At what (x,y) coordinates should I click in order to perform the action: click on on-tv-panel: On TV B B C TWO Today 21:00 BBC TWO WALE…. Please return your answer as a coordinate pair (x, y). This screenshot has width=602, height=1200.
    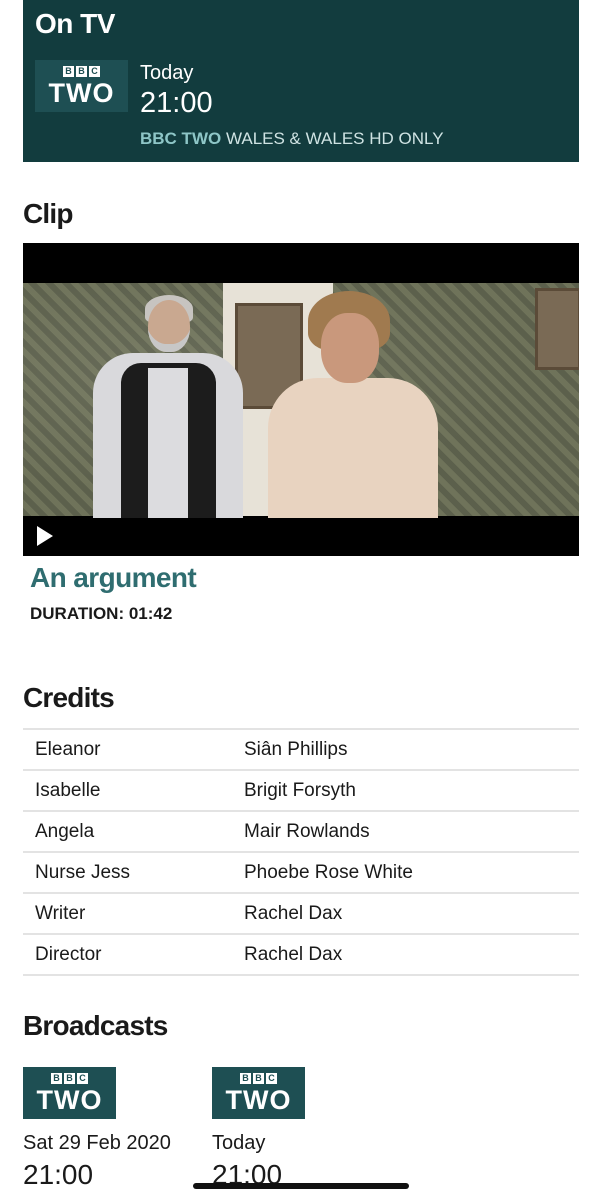
    Looking at the image, I should click on (301, 81).